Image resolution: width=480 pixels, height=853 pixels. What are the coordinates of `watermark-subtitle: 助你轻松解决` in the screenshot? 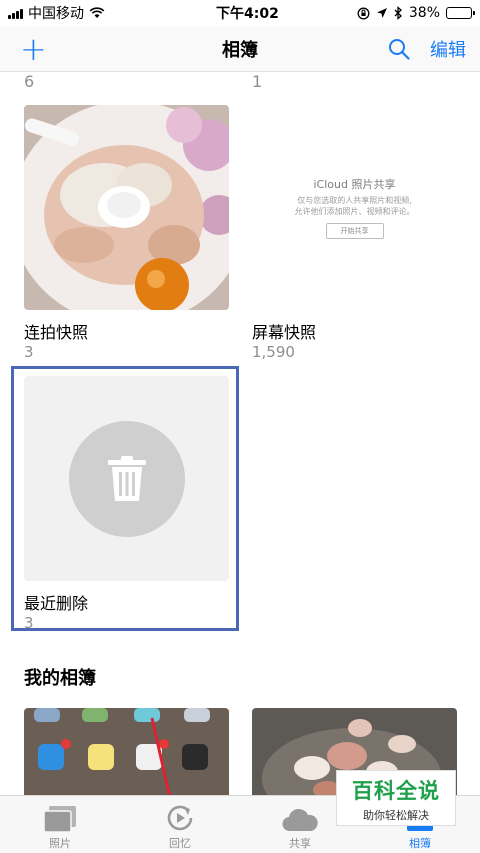 It's located at (396, 815).